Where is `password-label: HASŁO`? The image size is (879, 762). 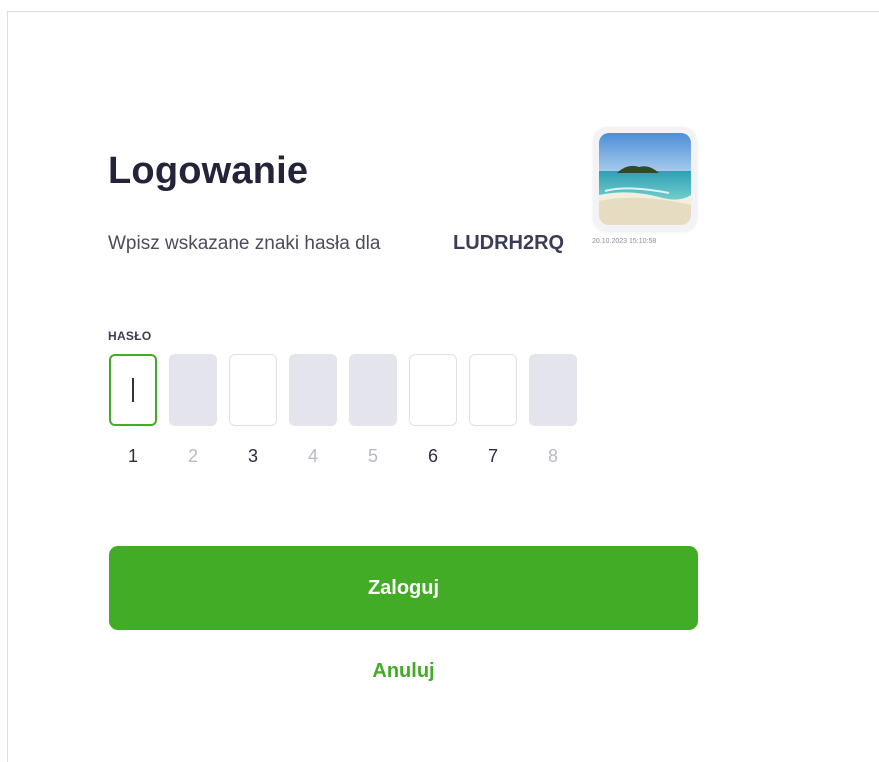 password-label: HASŁO is located at coordinates (130, 336).